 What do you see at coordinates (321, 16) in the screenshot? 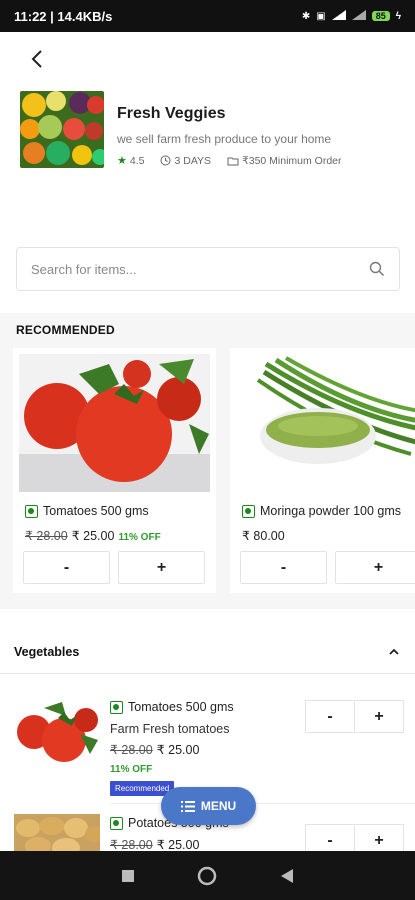
I see `sim-icon: ▣` at bounding box center [321, 16].